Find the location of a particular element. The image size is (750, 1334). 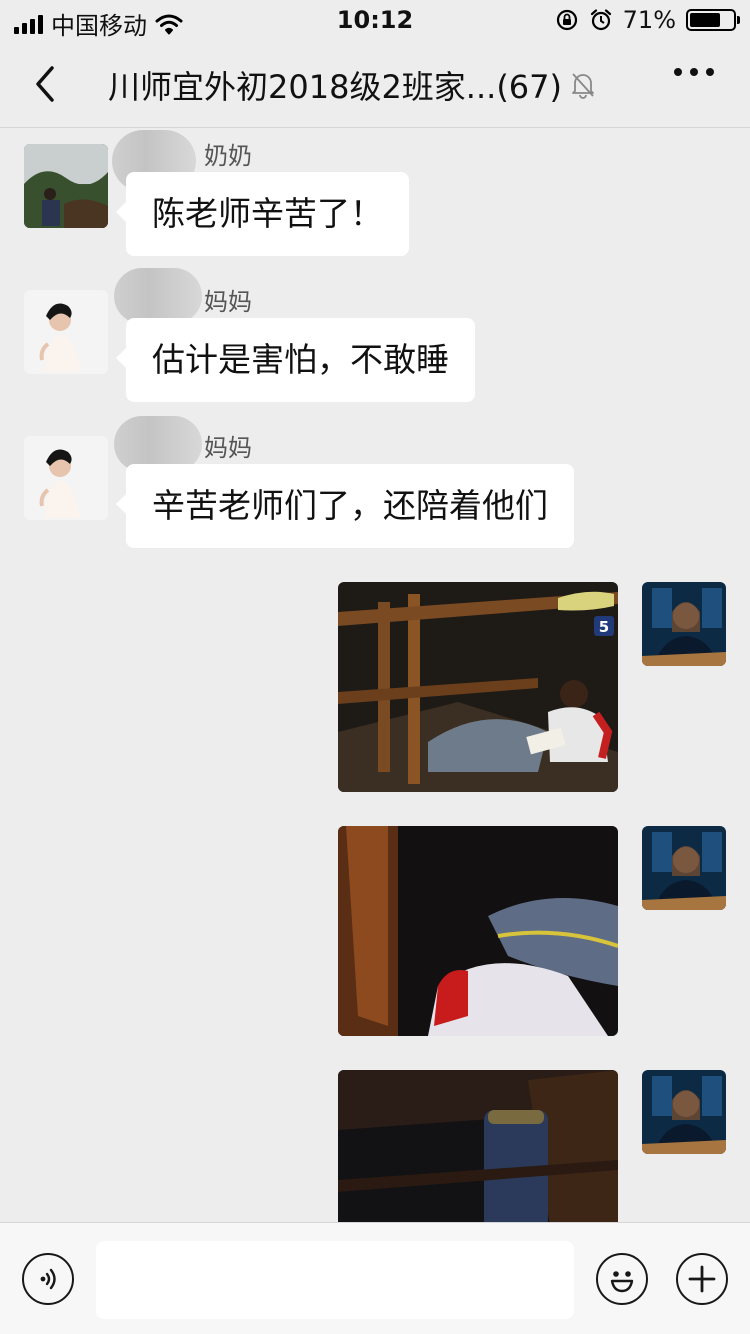

chat-title: 川师宜外初2018级2班家...(67) is located at coordinates (335, 87).